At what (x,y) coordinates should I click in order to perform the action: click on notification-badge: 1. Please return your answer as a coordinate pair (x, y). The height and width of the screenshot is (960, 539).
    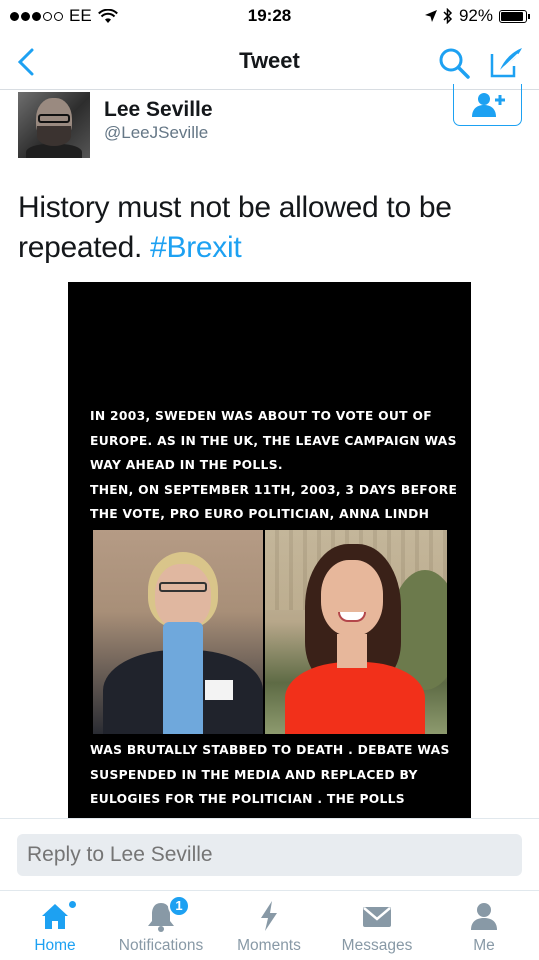
    Looking at the image, I should click on (179, 906).